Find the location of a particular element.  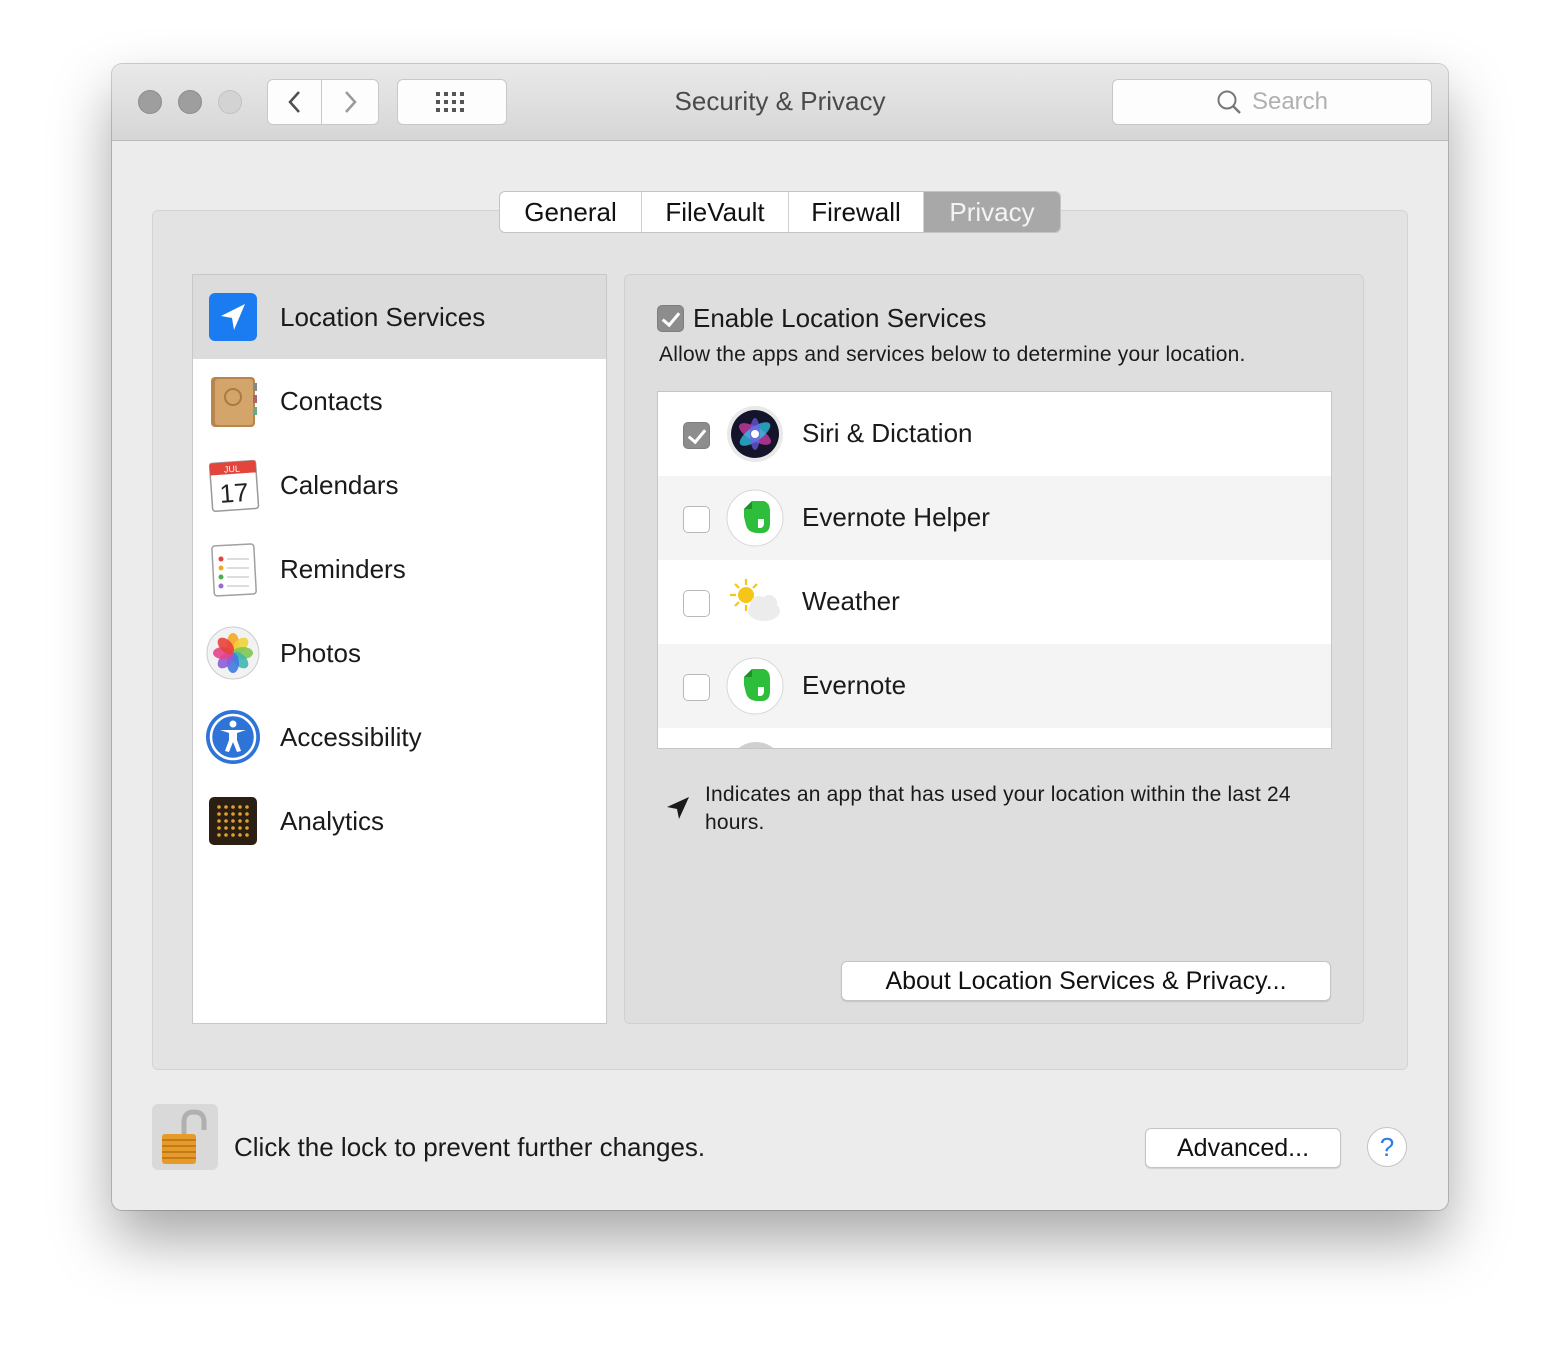

unlocked-padlock-icon is located at coordinates (184, 1136).